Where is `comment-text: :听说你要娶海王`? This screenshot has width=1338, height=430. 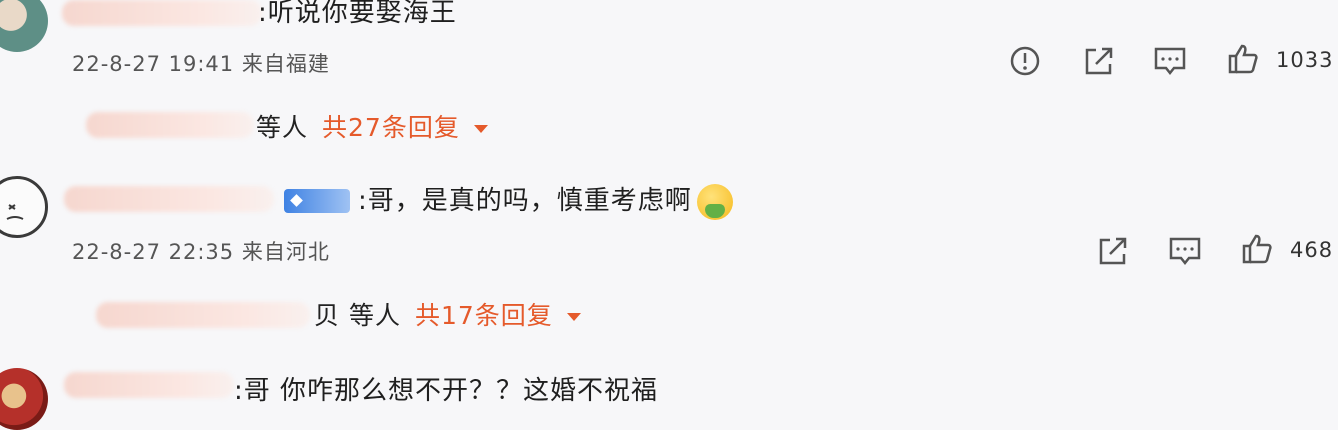
comment-text: :听说你要娶海王 is located at coordinates (357, 14).